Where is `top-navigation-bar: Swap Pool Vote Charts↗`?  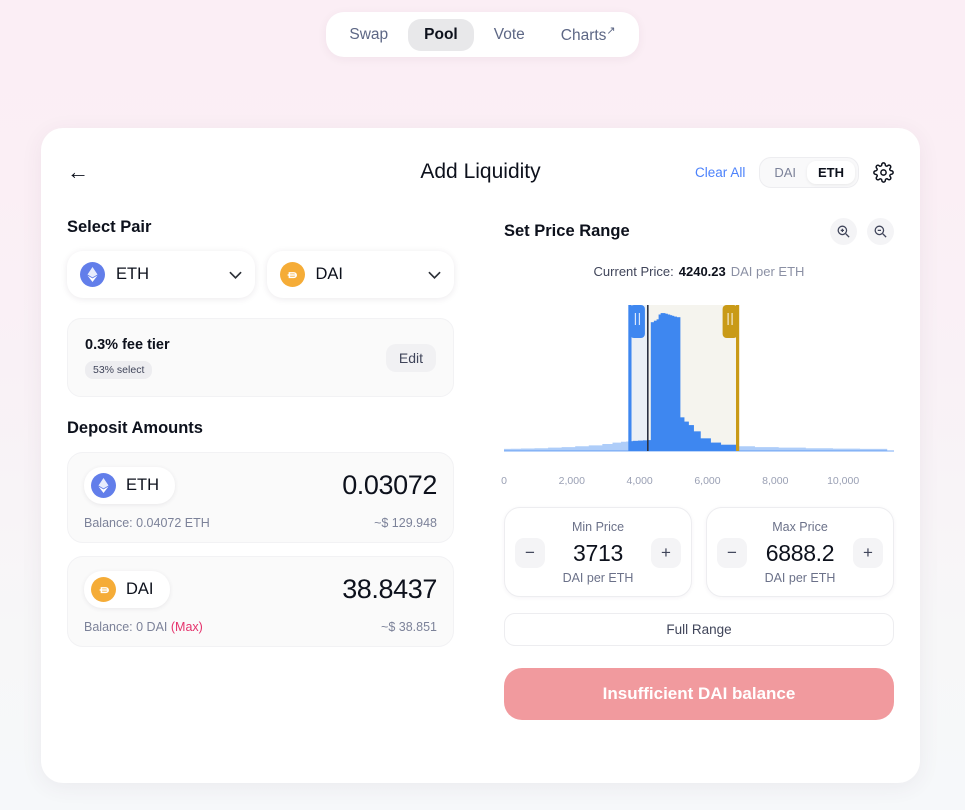
top-navigation-bar: Swap Pool Vote Charts↗ is located at coordinates (482, 29).